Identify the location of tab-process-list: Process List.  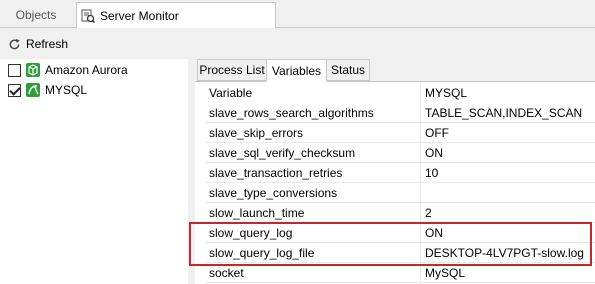
(232, 70).